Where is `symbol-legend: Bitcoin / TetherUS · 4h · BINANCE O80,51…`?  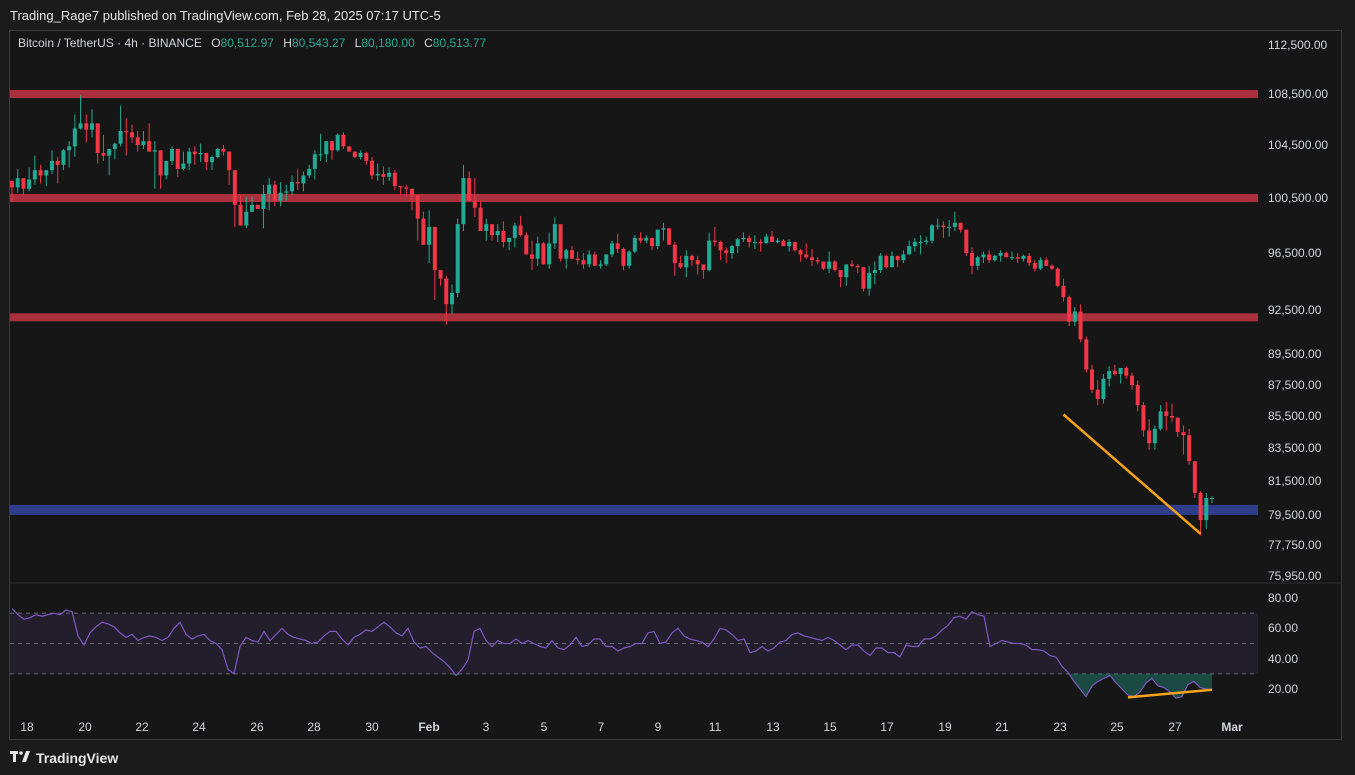
symbol-legend: Bitcoin / TetherUS · 4h · BINANCE O80,51… is located at coordinates (255, 43).